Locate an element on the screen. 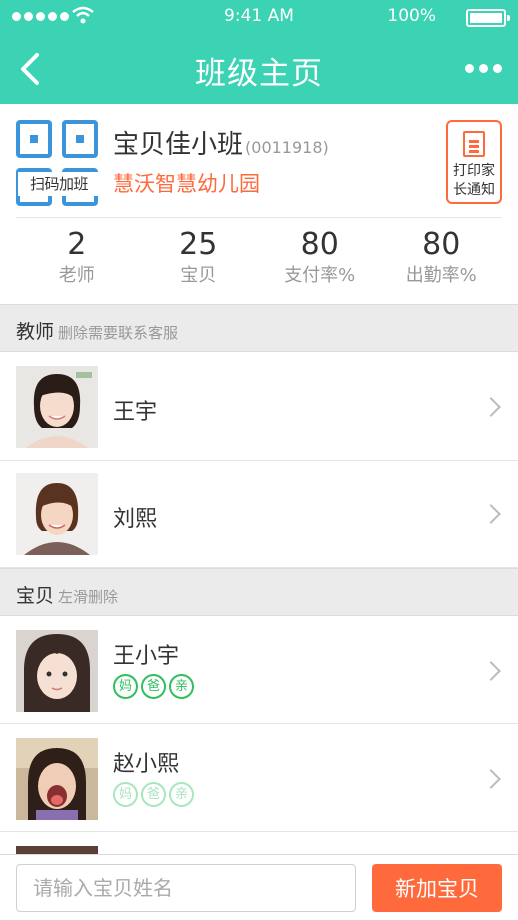 The height and width of the screenshot is (920, 518). section-note: 左滑删除 is located at coordinates (88, 597).